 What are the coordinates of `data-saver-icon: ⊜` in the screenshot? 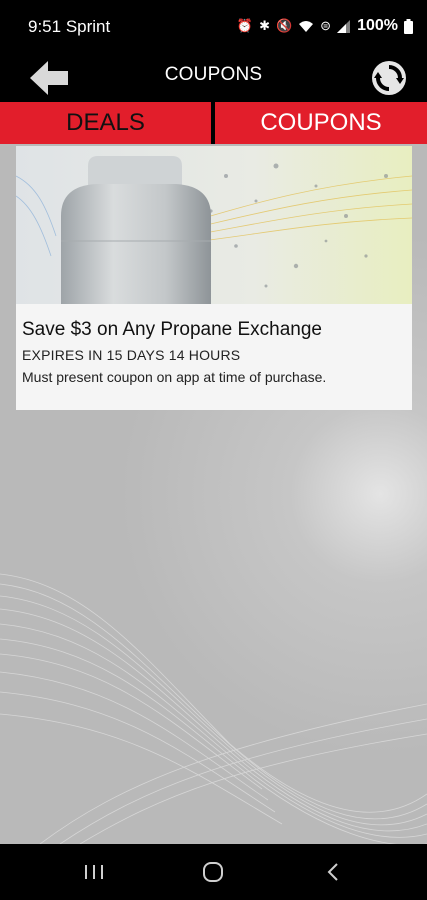 It's located at (326, 25).